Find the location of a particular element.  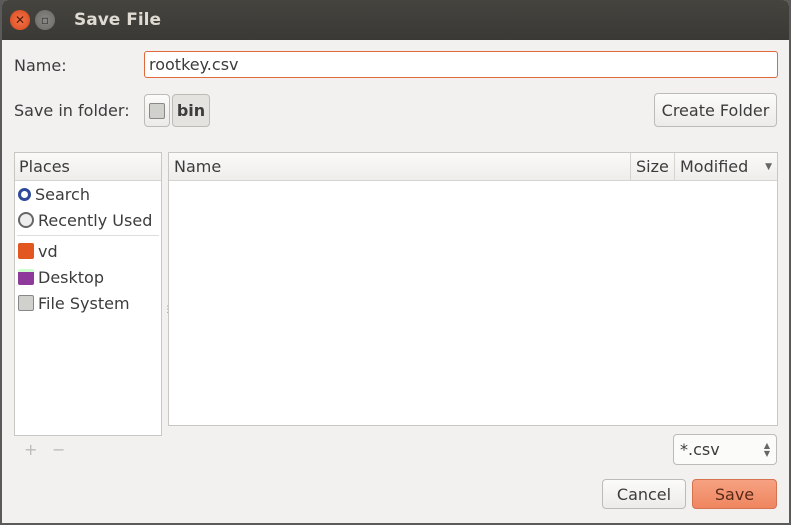

file-type-filter: *.csv ▲ ▼ is located at coordinates (725, 449).